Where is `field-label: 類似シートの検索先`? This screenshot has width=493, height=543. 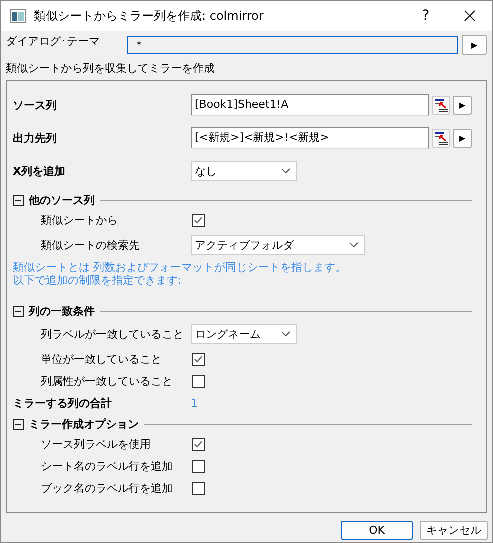
field-label: 類似シートの検索先 is located at coordinates (90, 245).